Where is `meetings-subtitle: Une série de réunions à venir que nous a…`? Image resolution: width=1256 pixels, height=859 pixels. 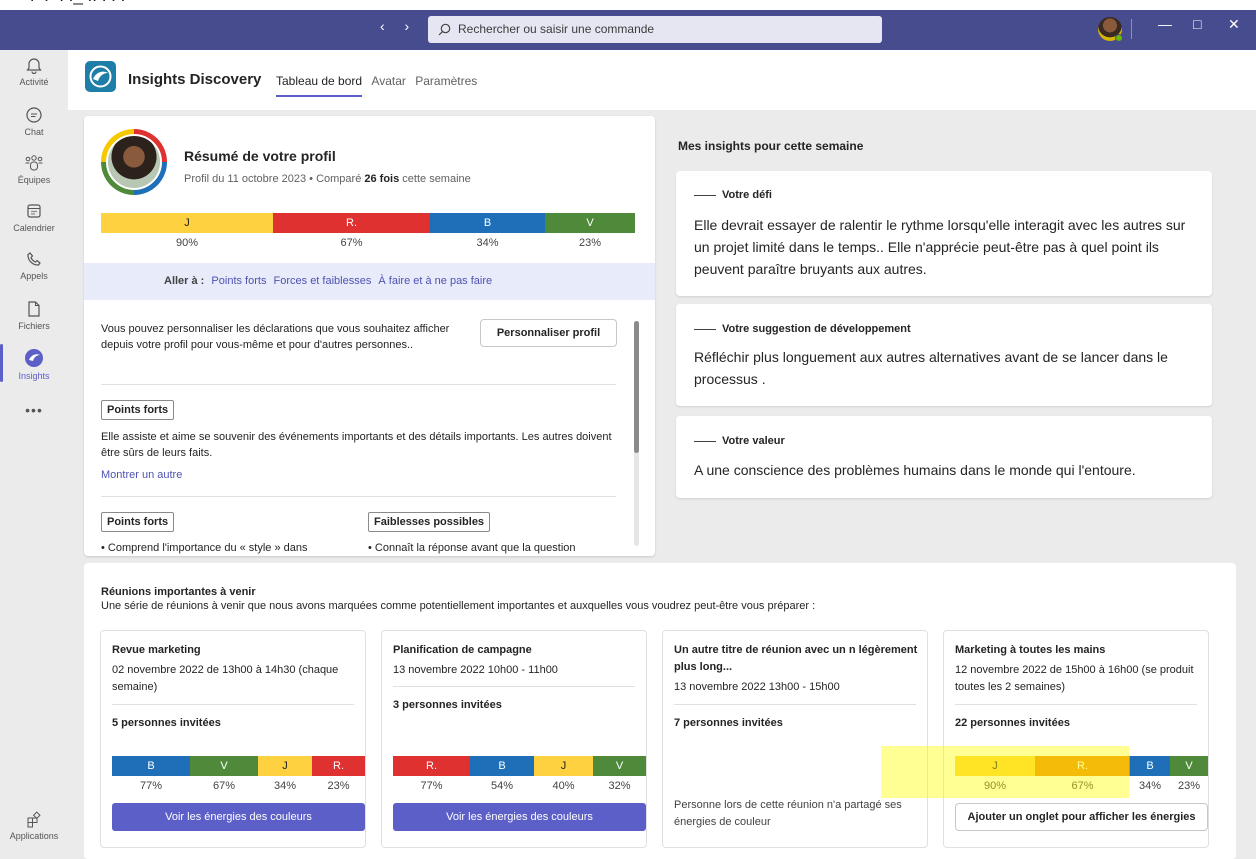 meetings-subtitle: Une série de réunions à venir que nous a… is located at coordinates (458, 606).